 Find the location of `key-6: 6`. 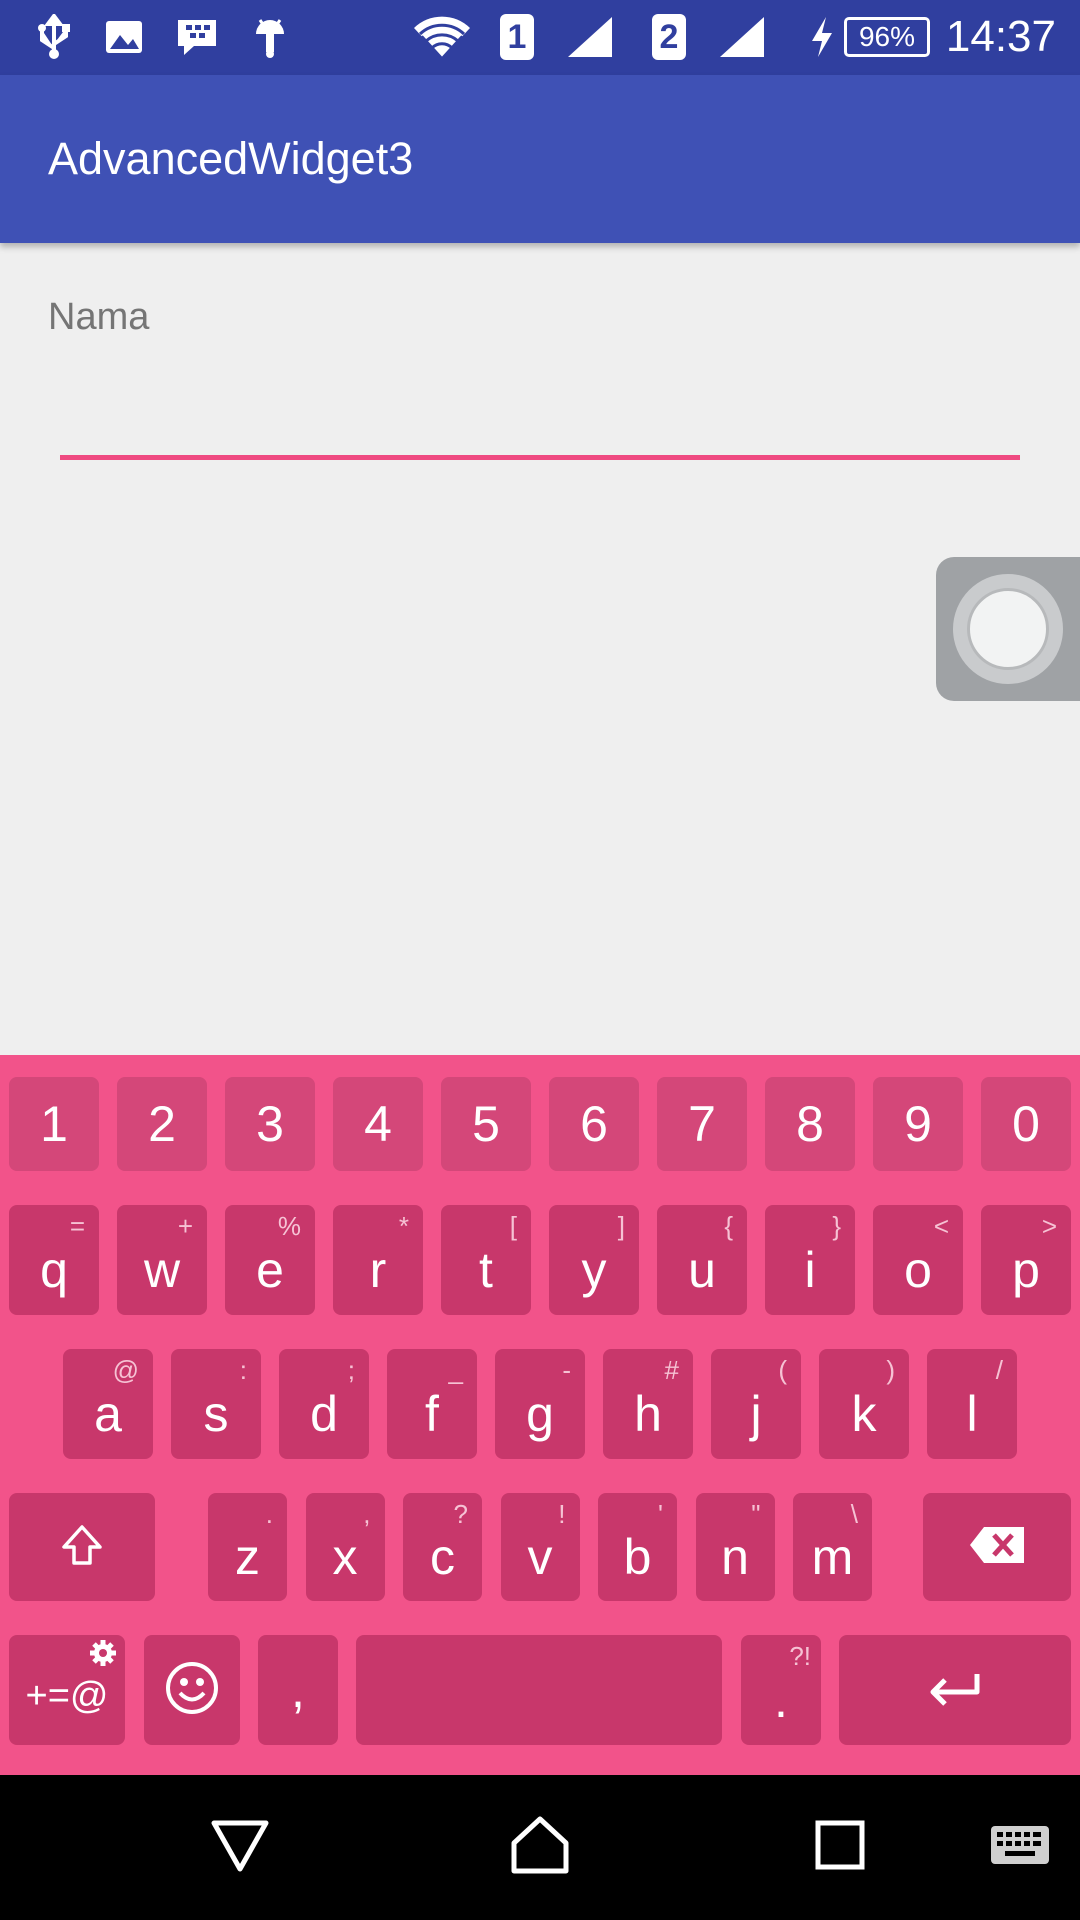

key-6: 6 is located at coordinates (594, 1124).